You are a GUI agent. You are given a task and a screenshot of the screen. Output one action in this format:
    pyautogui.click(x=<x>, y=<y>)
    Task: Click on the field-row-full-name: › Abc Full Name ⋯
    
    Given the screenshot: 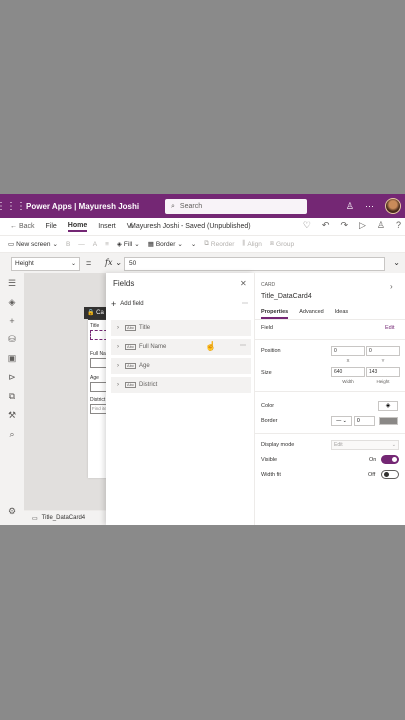 What is the action you would take?
    pyautogui.click(x=181, y=347)
    